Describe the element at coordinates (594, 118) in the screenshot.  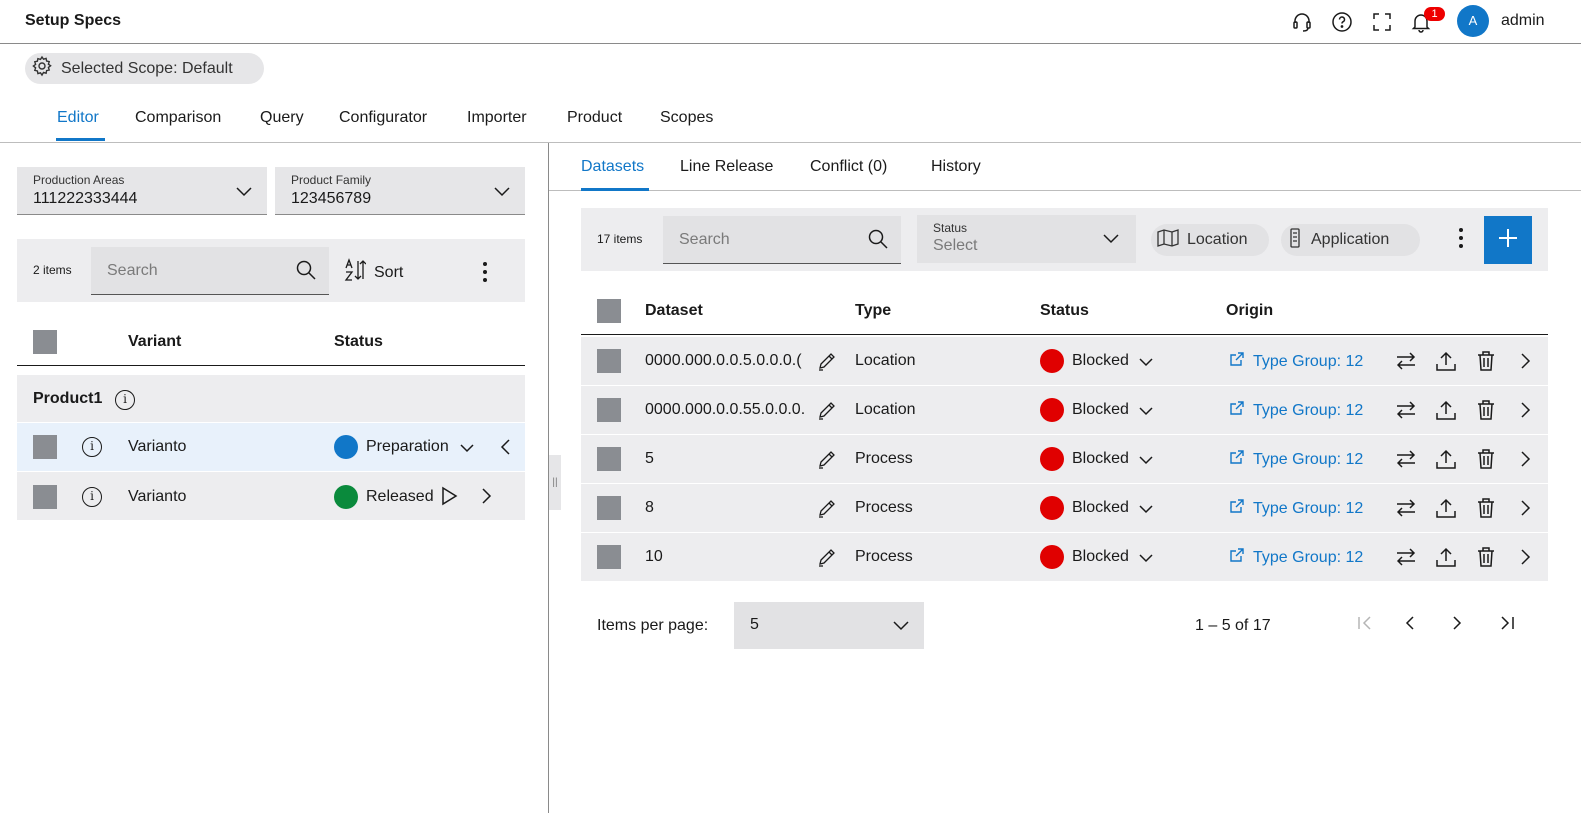
I see `tab-product: Product` at that location.